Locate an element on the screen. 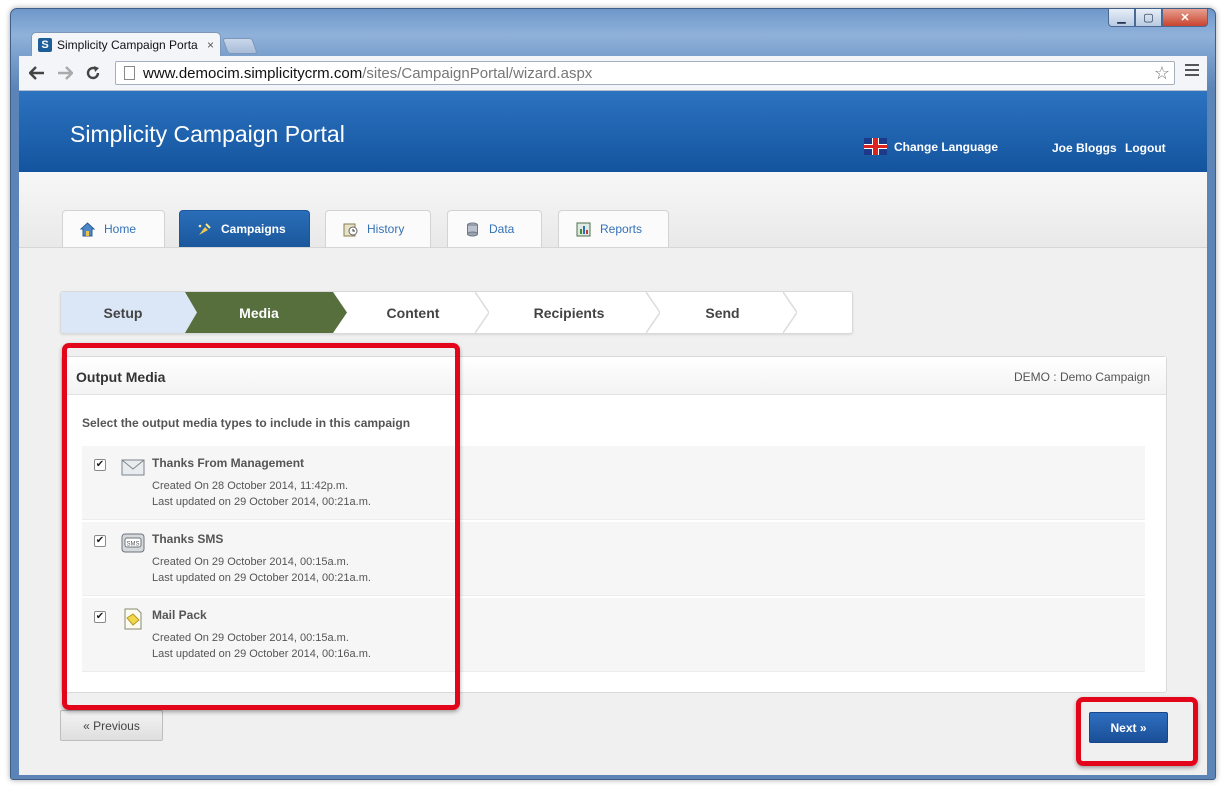 The height and width of the screenshot is (794, 1230). step-setup: Setup is located at coordinates (123, 312).